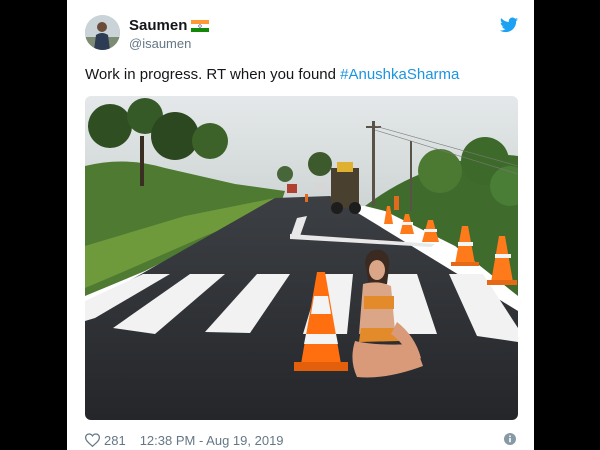 The image size is (600, 450). Describe the element at coordinates (160, 43) in the screenshot. I see `author-handle: @isaumen` at that location.